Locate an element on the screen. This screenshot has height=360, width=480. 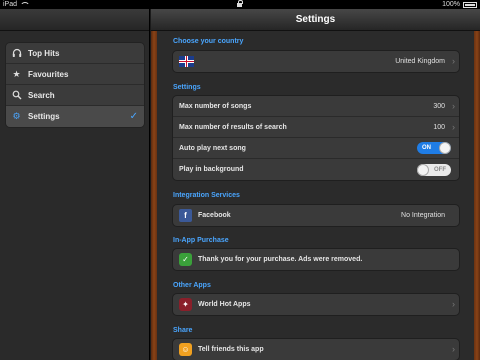
max-results-label: Max number of results of search is located at coordinates (233, 127).